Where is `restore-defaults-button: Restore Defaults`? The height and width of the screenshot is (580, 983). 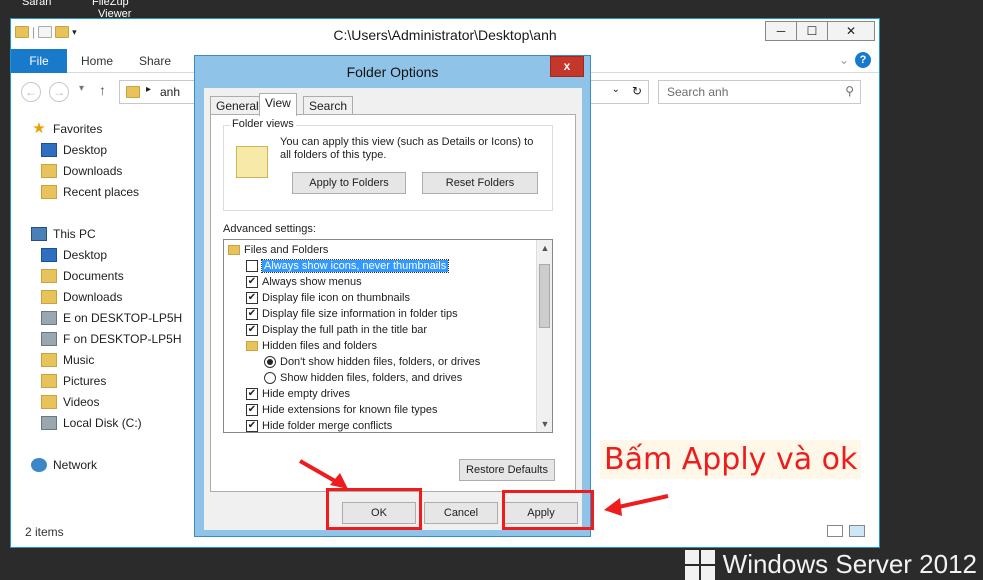
restore-defaults-button: Restore Defaults is located at coordinates (507, 470).